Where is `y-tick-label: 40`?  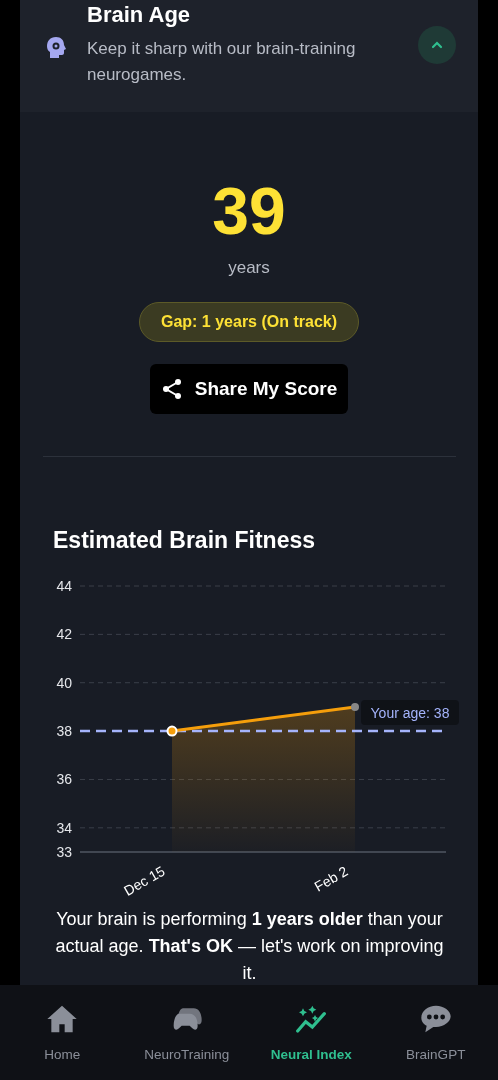 y-tick-label: 40 is located at coordinates (64, 682).